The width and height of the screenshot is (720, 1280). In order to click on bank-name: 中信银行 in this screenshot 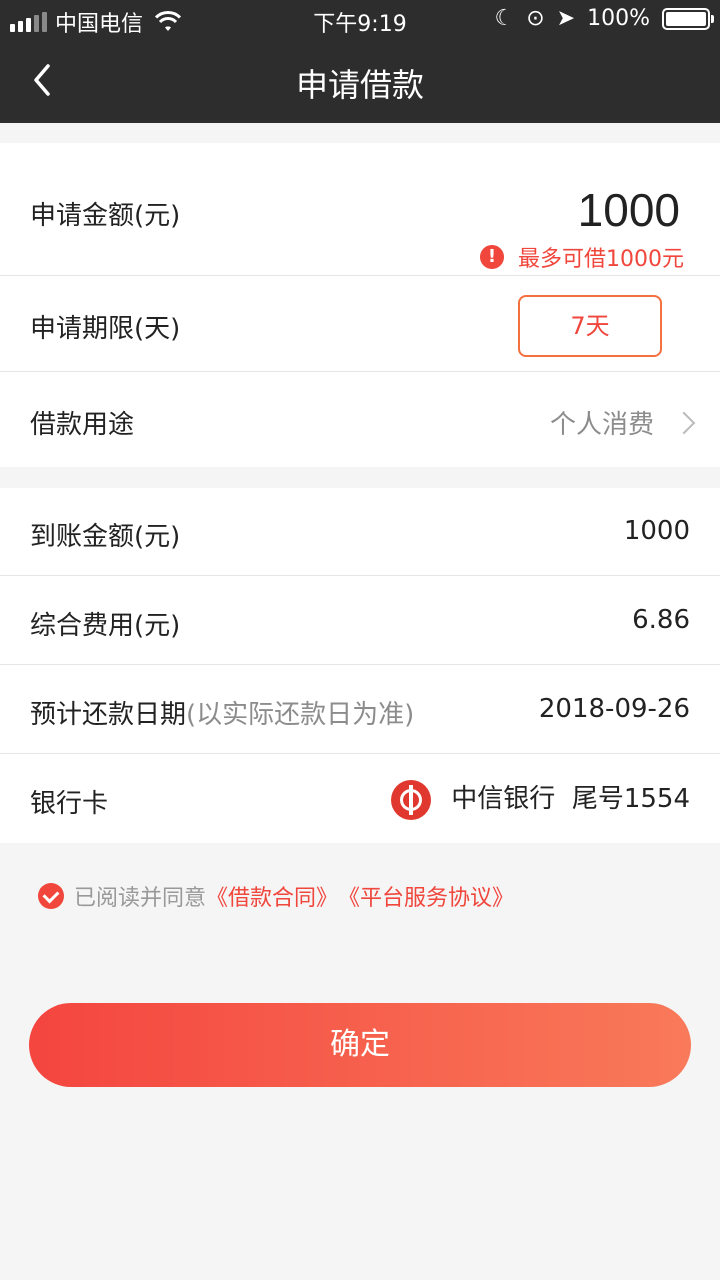, I will do `click(503, 799)`.